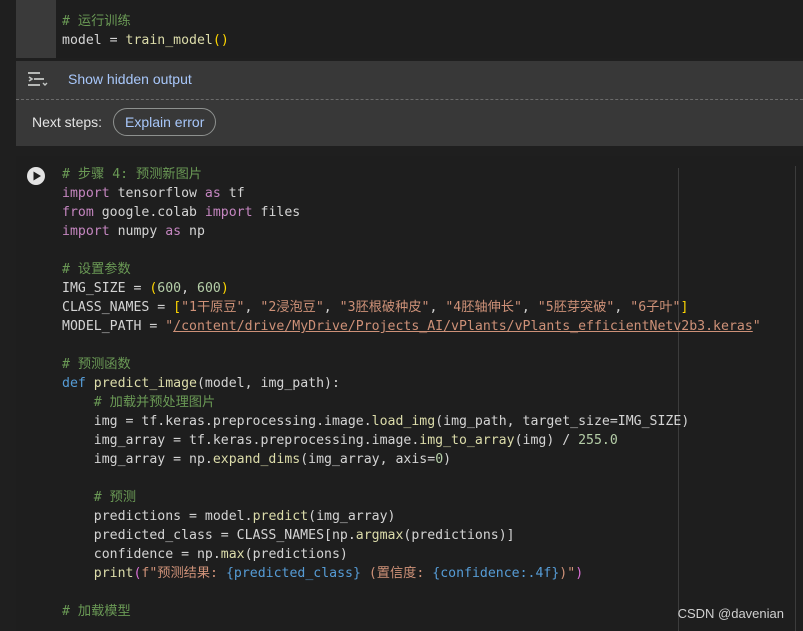 The width and height of the screenshot is (803, 631). What do you see at coordinates (459, 535) in the screenshot?
I see `code-token: (predictions)]` at bounding box center [459, 535].